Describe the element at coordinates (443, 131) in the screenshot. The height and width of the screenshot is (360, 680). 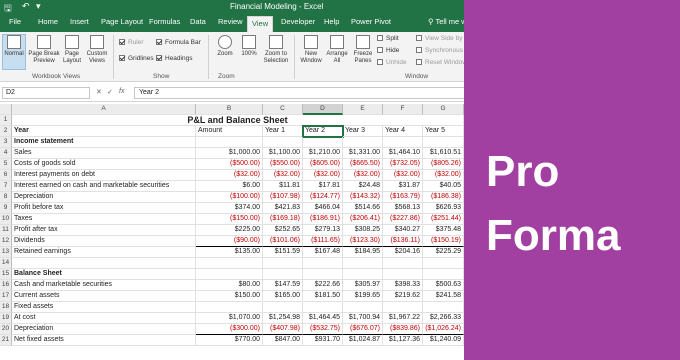
I see `cell-g2: Year 5` at that location.